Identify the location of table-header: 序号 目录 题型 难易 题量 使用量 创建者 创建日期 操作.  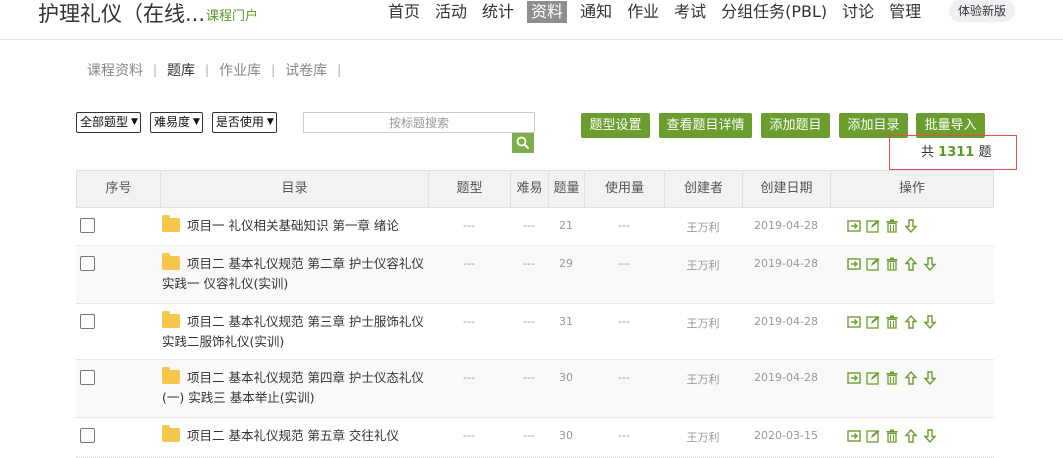
(535, 189).